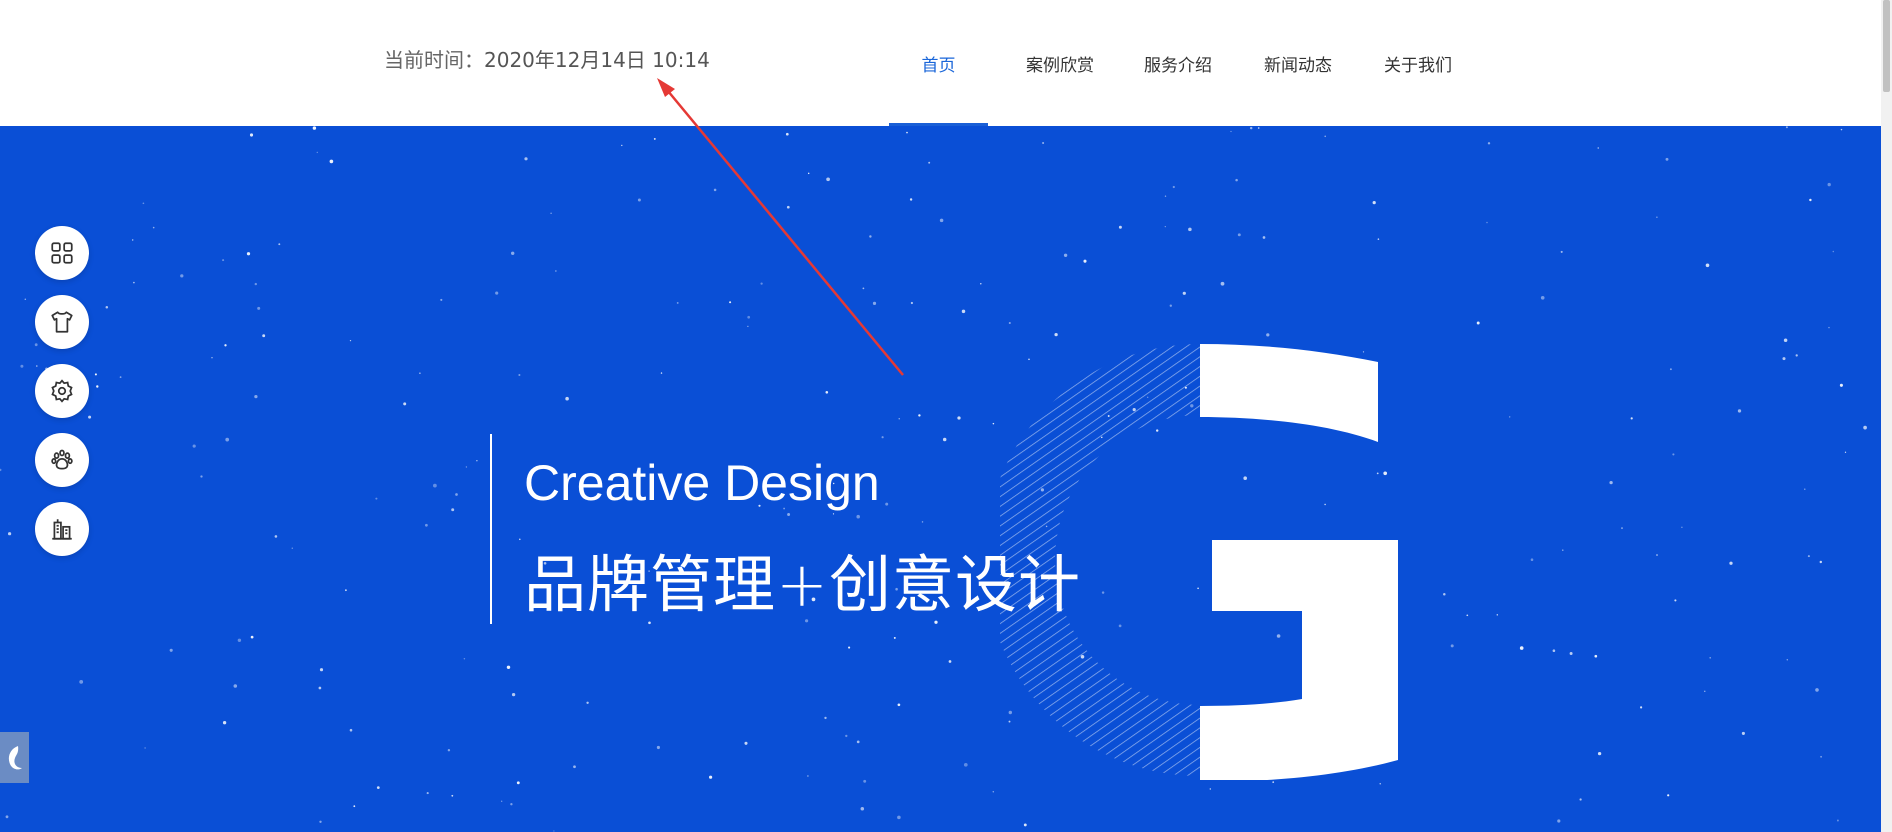 The image size is (1892, 832). What do you see at coordinates (938, 63) in the screenshot?
I see `nav-item-home: 首页` at bounding box center [938, 63].